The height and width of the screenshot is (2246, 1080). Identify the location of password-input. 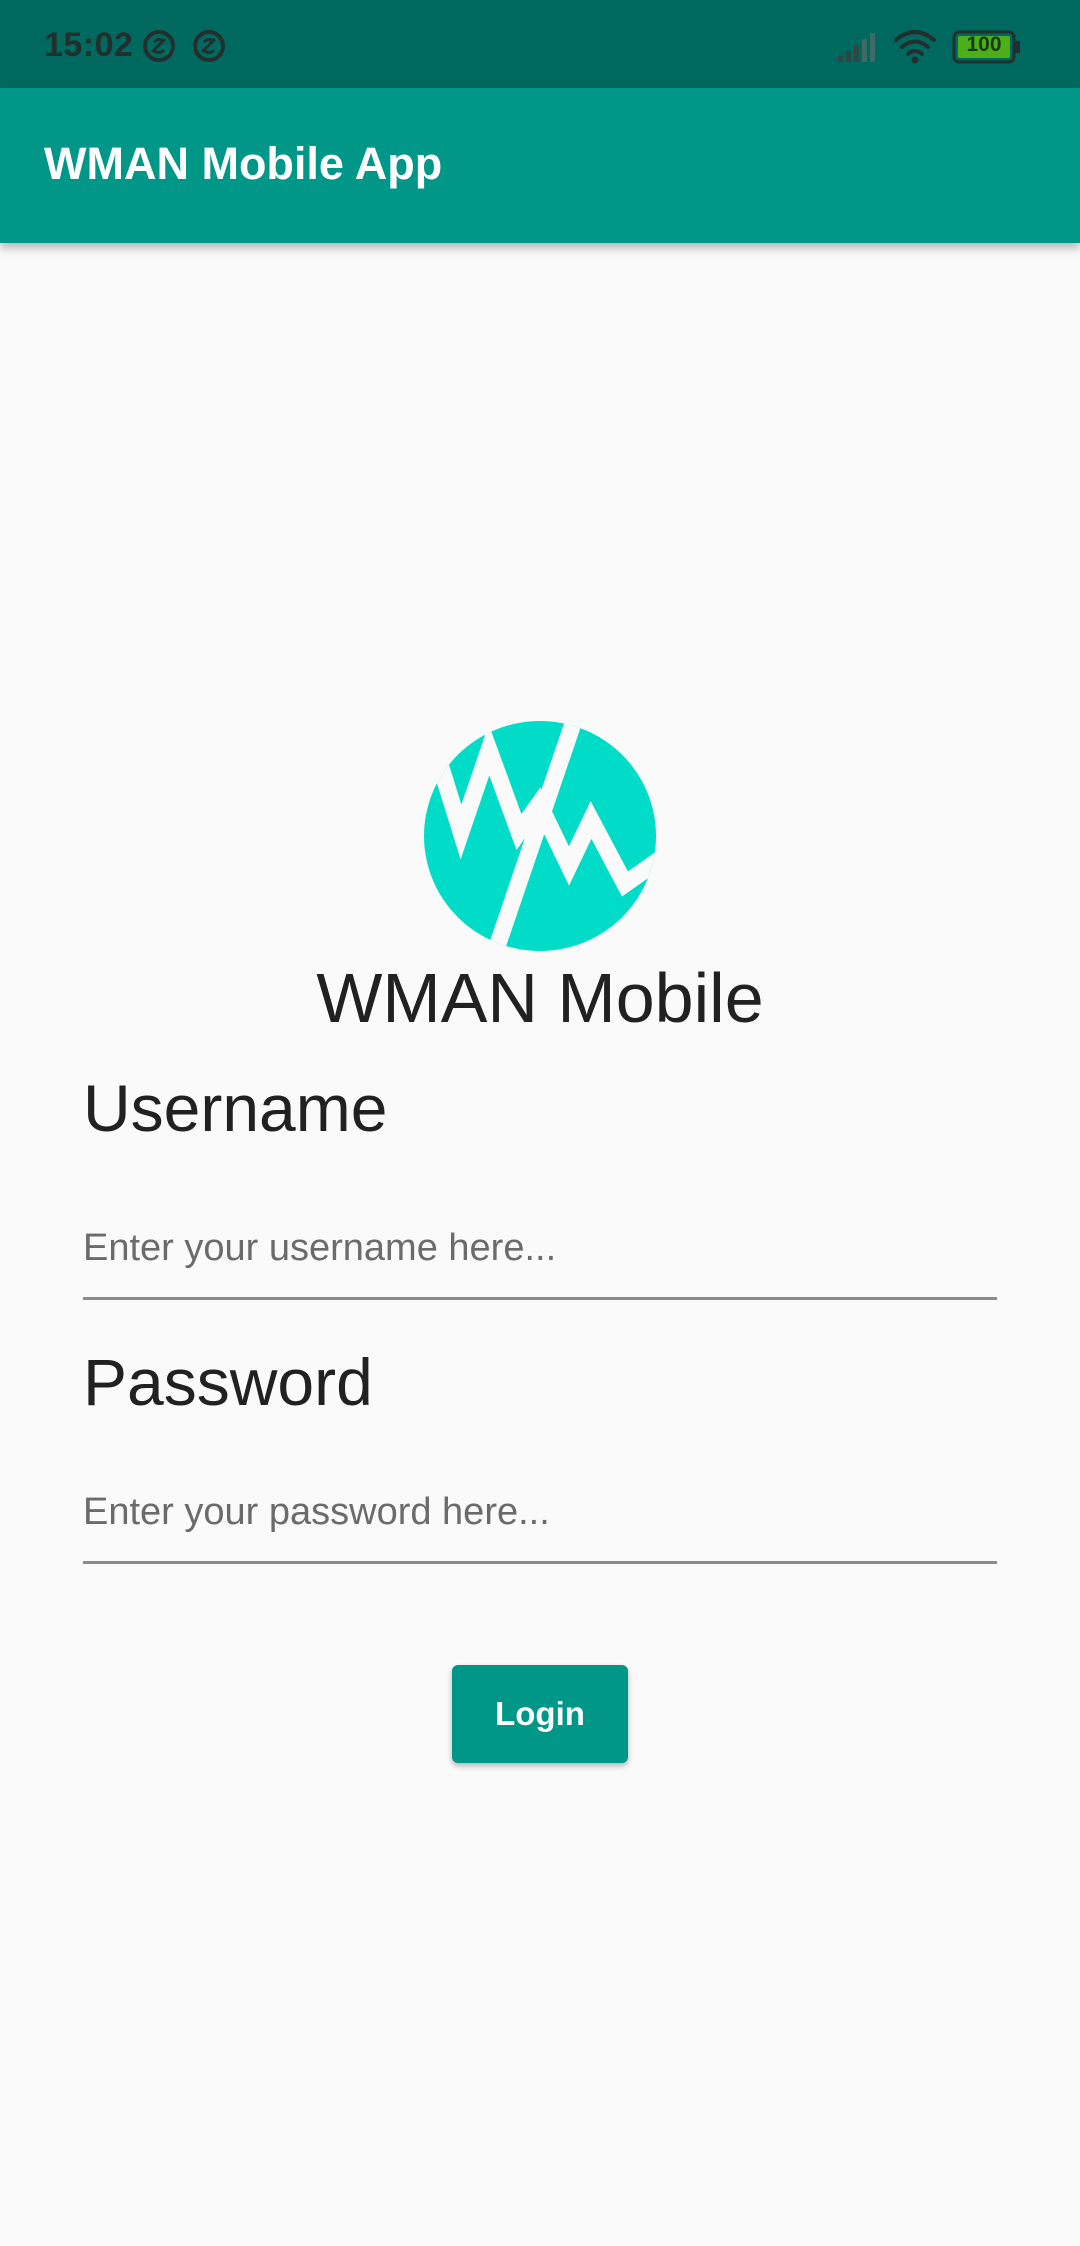
(540, 1514).